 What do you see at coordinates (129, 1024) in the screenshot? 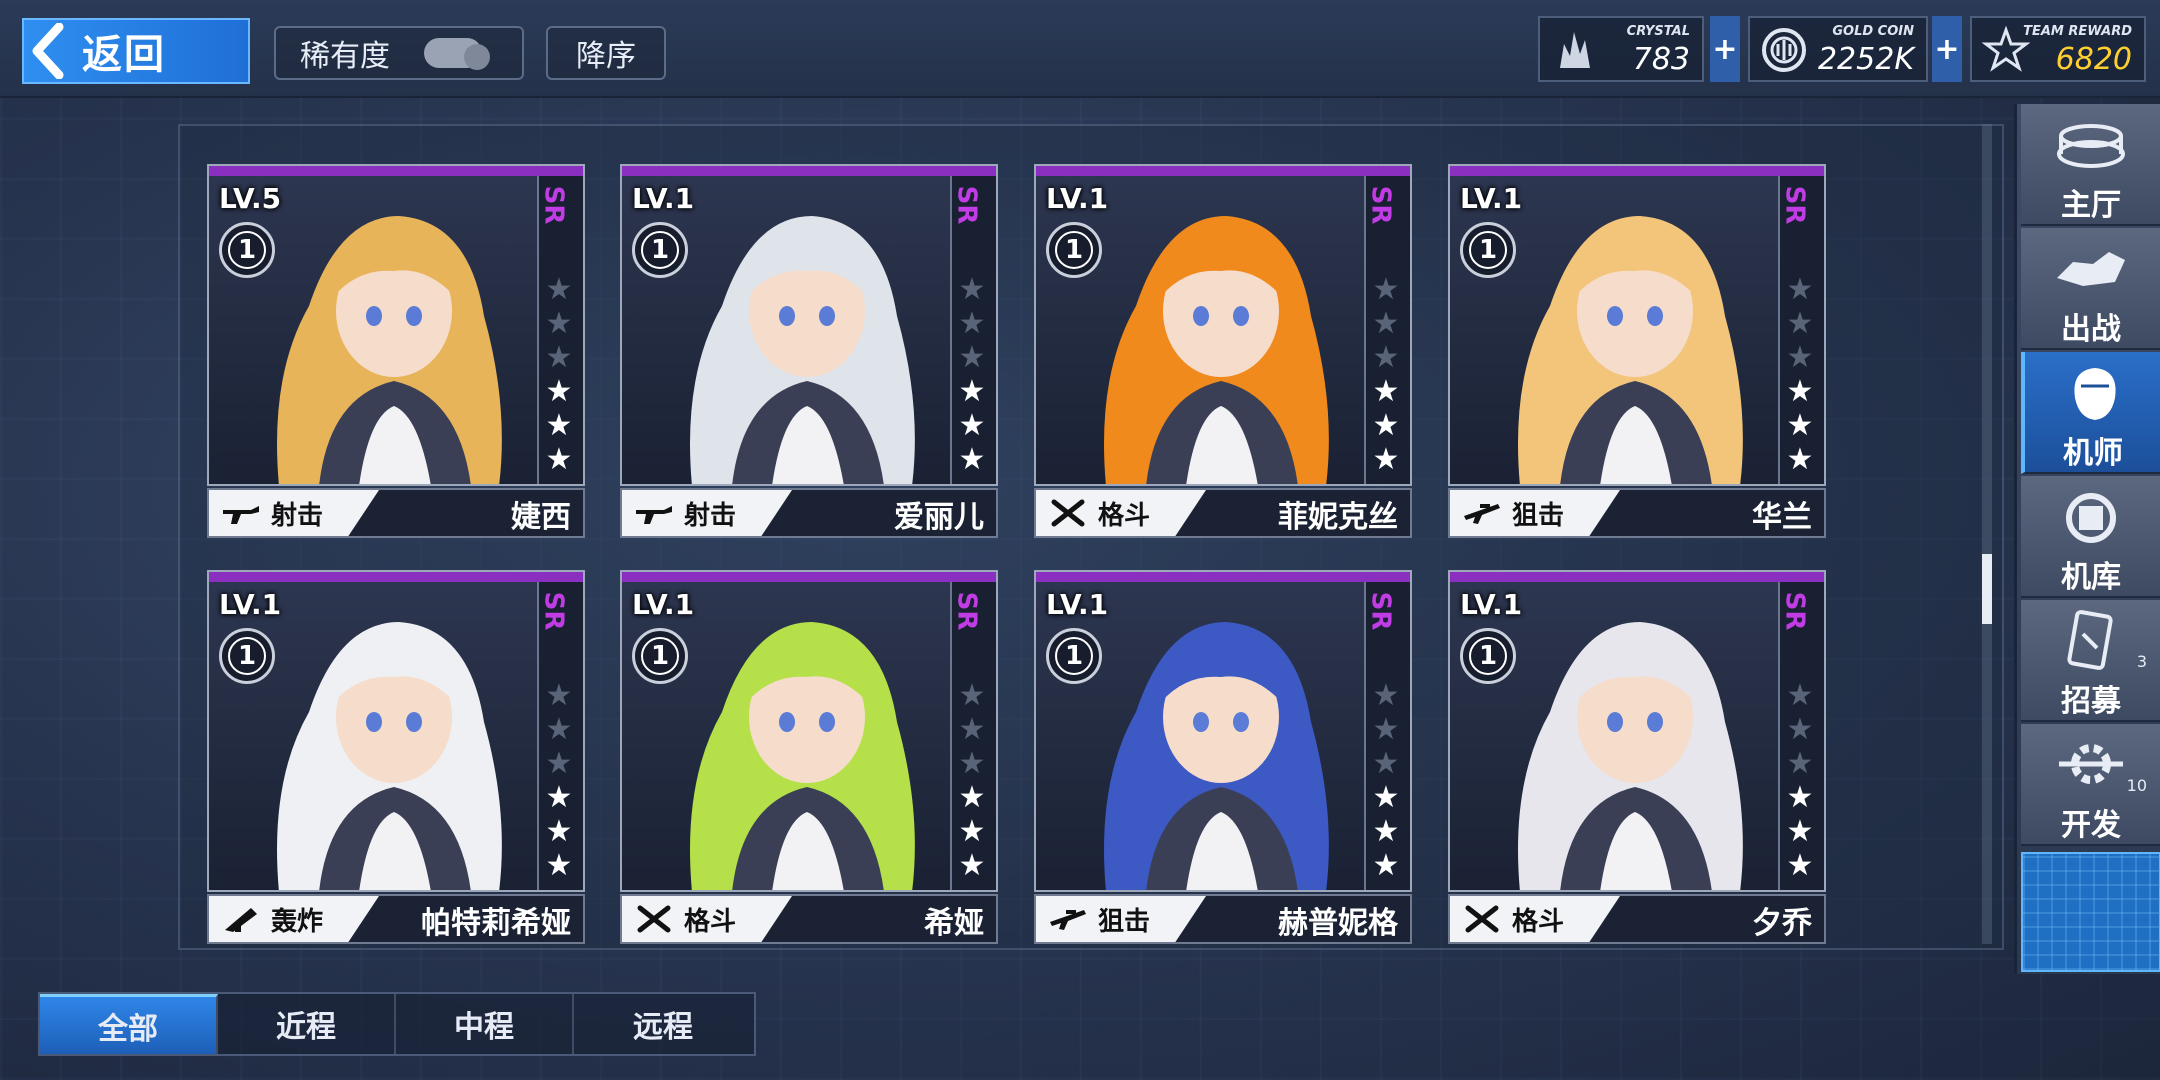
I see `filter-tab-all: 全部` at bounding box center [129, 1024].